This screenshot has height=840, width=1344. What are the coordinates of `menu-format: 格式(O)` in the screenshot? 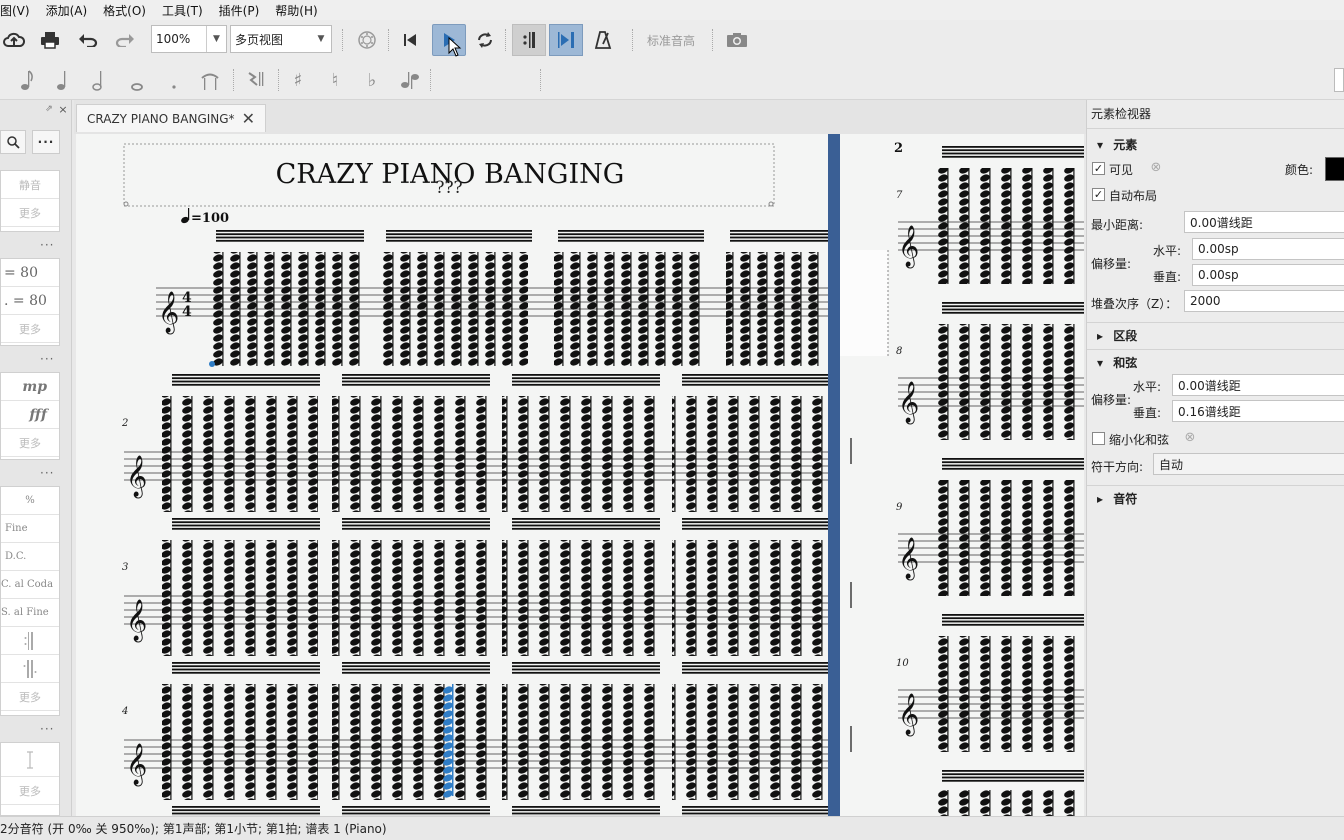 It's located at (124, 10).